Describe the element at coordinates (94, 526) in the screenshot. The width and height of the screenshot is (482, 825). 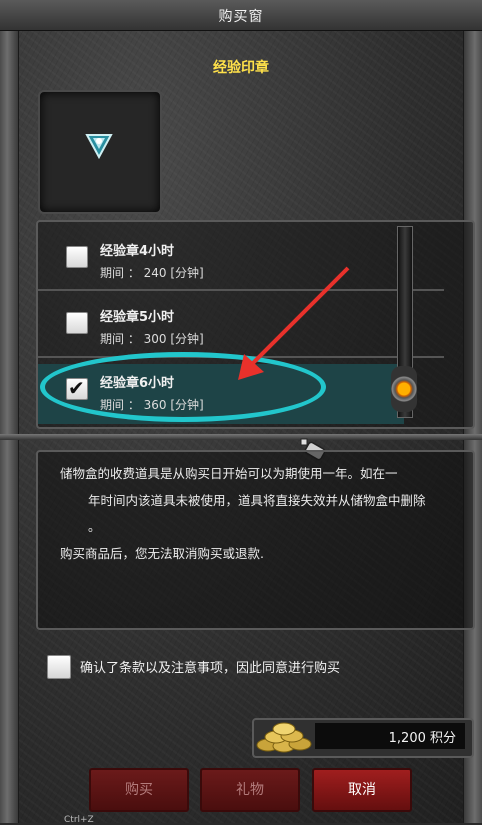
I see `notice-line: 。` at that location.